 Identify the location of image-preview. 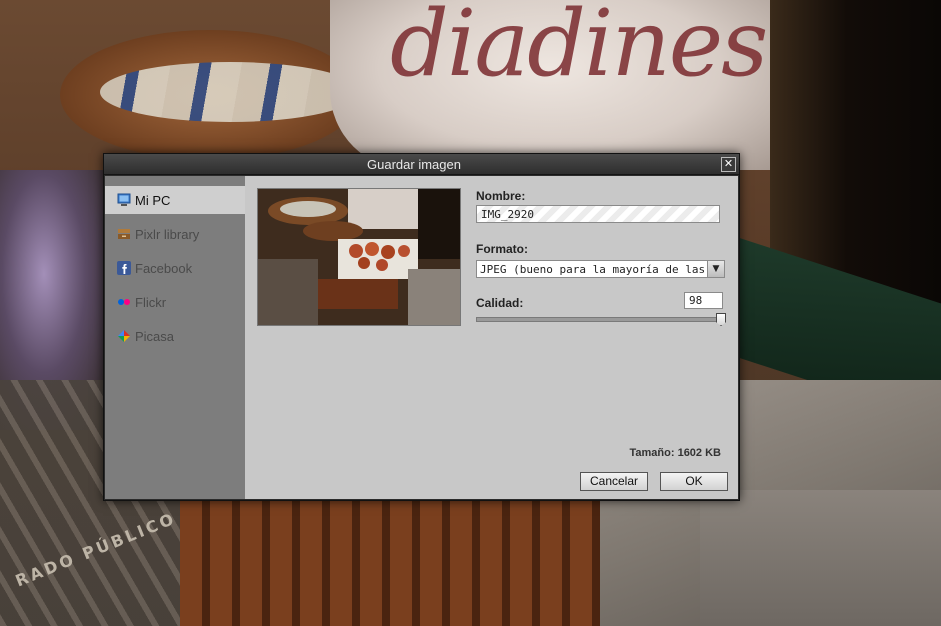
(359, 257).